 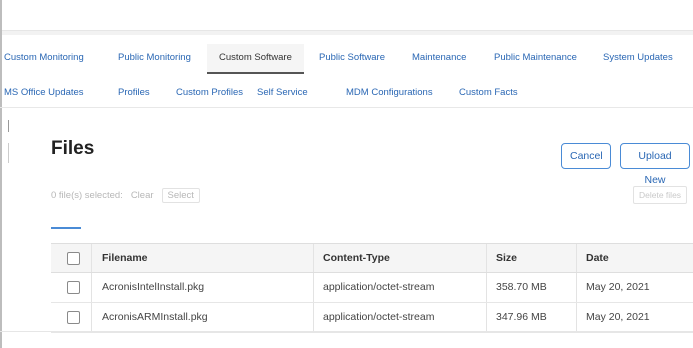 I want to click on row-filename: AcronisARMInstall.pkg, so click(x=155, y=317).